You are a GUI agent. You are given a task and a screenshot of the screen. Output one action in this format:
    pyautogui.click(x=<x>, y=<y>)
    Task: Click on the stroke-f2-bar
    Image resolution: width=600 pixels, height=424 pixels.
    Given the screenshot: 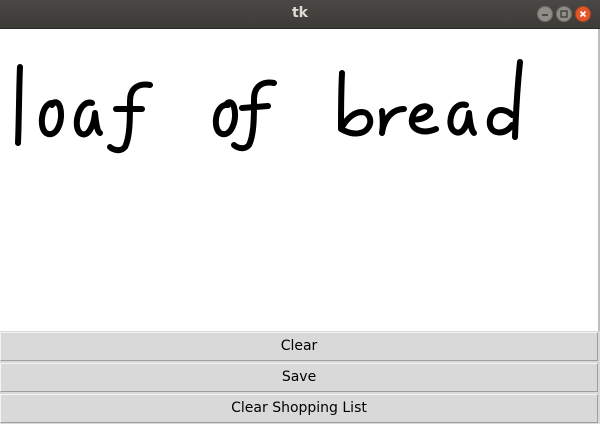 What is the action you would take?
    pyautogui.click(x=255, y=107)
    